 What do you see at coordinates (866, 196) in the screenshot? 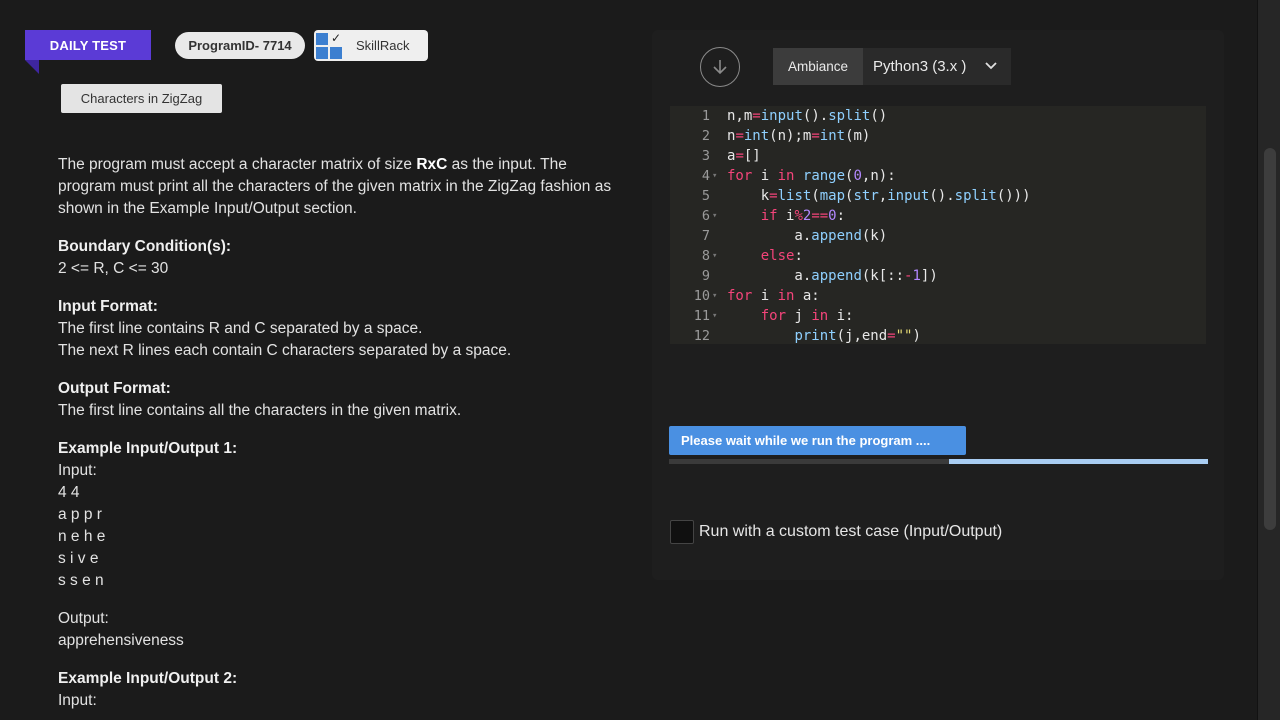
I see `code-line: 5 k=list(map(str,input().split()))` at bounding box center [866, 196].